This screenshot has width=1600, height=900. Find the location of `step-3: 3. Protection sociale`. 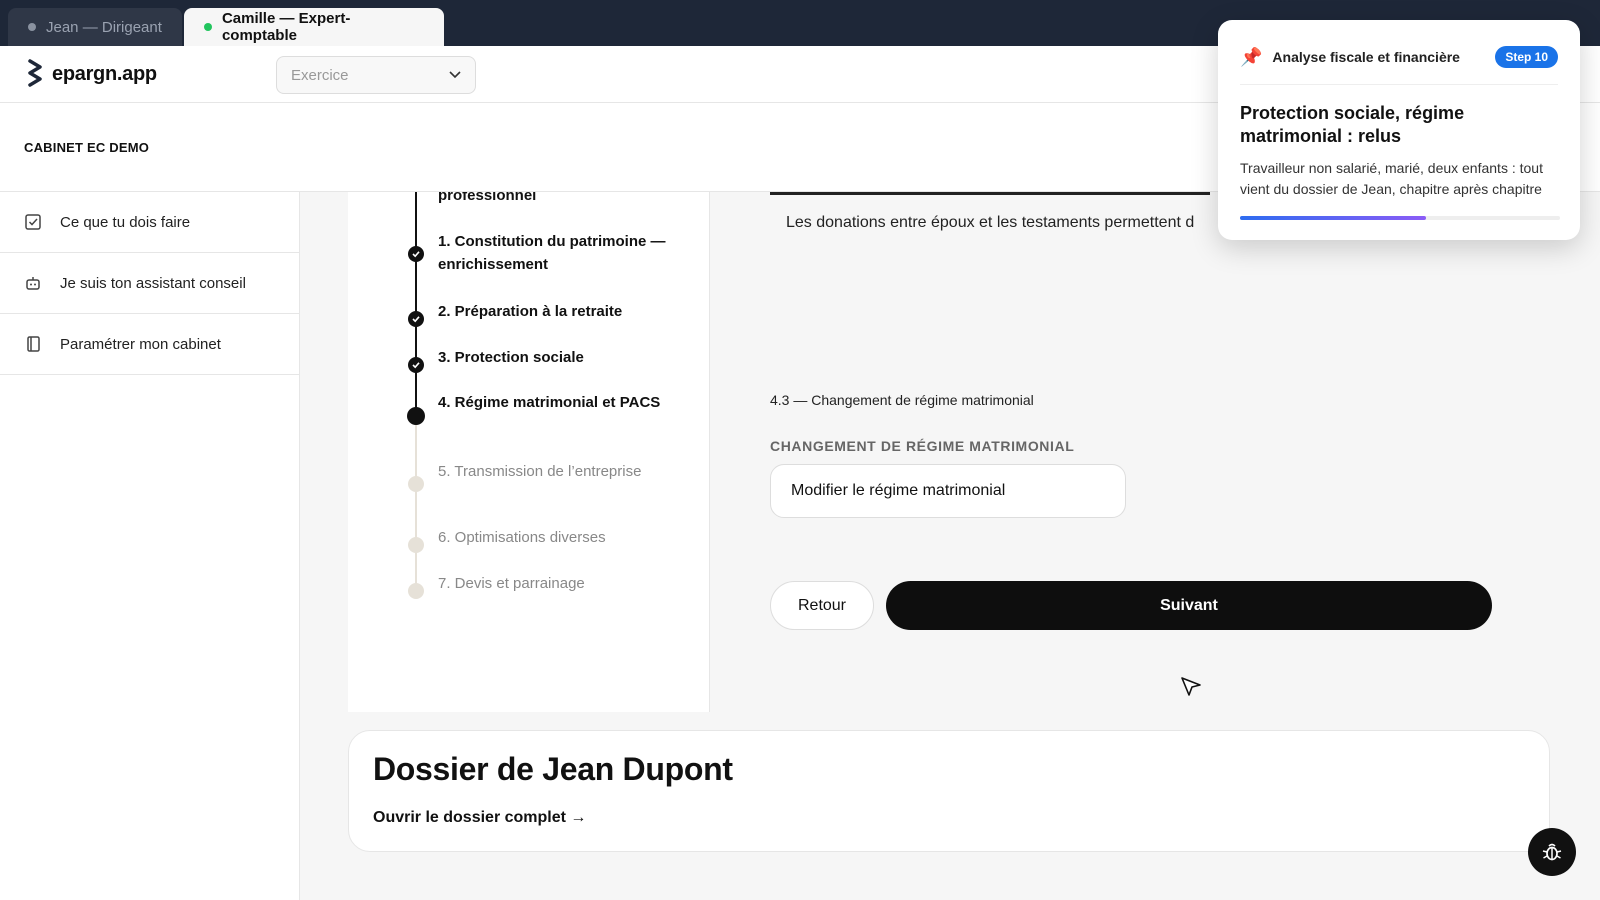

step-3: 3. Protection sociale is located at coordinates (553, 357).